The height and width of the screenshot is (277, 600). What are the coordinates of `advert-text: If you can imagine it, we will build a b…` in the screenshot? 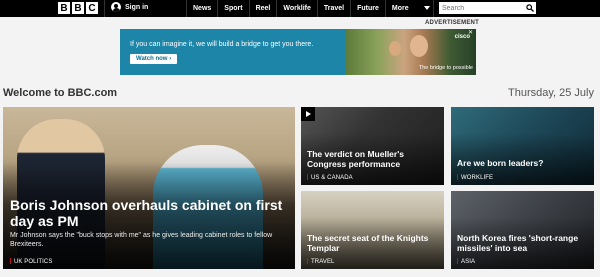 It's located at (222, 44).